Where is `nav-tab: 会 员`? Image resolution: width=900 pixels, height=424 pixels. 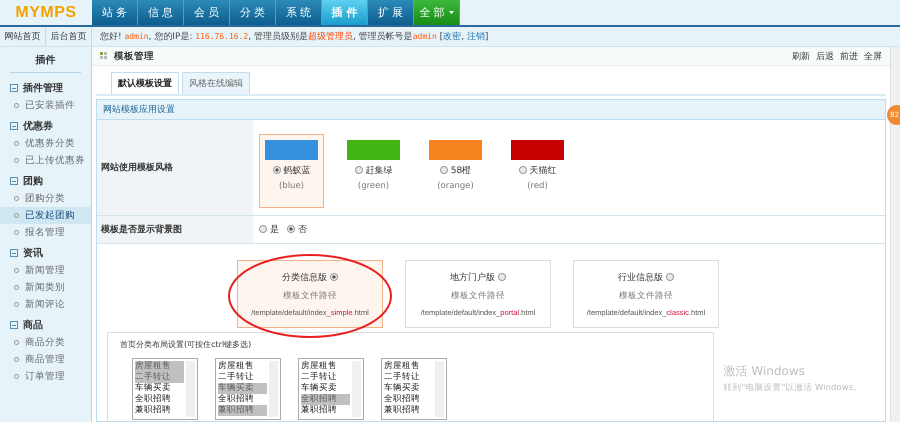
nav-tab: 会 员 is located at coordinates (207, 12).